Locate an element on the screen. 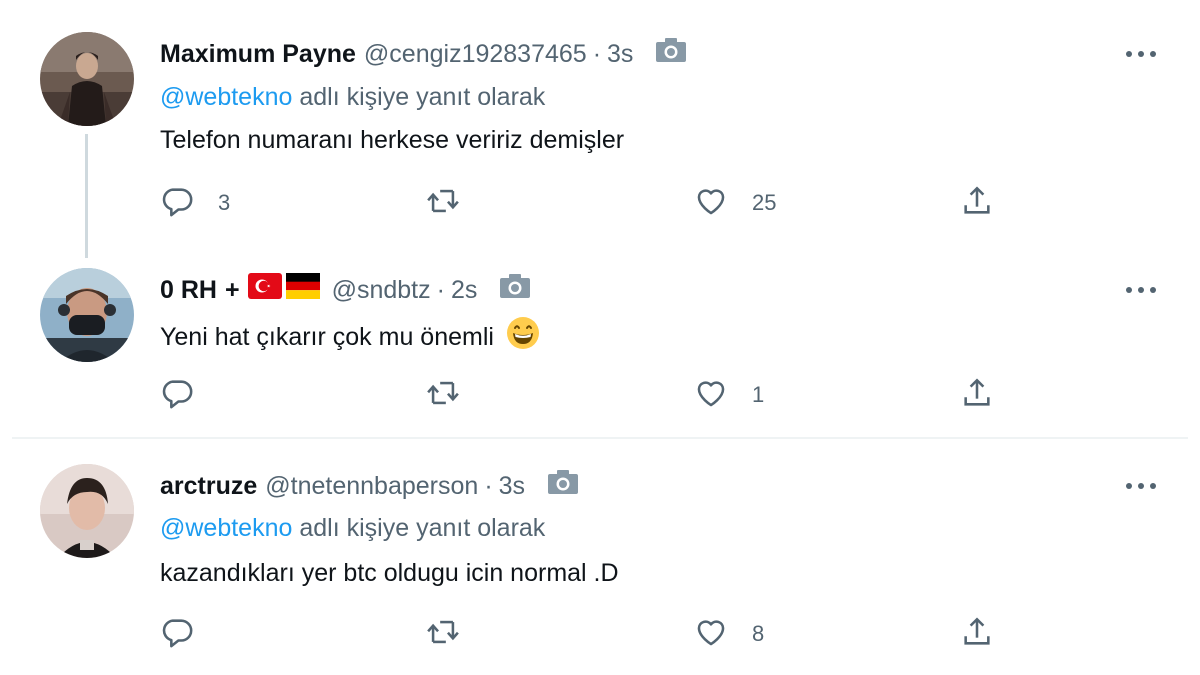 This screenshot has height=675, width=1200. action-bar: 8 is located at coordinates (610, 634).